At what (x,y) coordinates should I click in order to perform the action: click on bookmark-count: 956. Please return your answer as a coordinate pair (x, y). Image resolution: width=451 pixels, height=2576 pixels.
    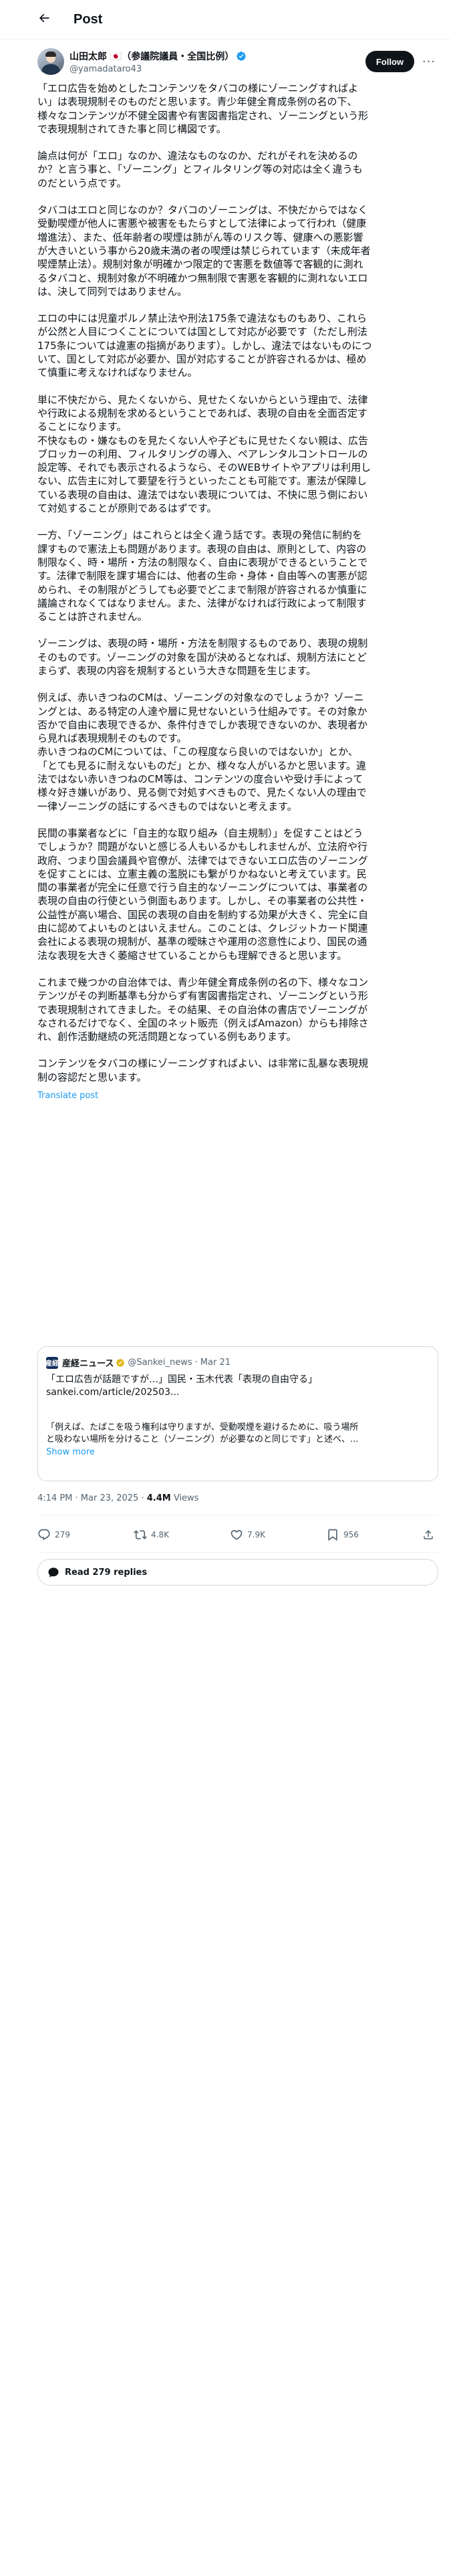
    Looking at the image, I should click on (351, 1534).